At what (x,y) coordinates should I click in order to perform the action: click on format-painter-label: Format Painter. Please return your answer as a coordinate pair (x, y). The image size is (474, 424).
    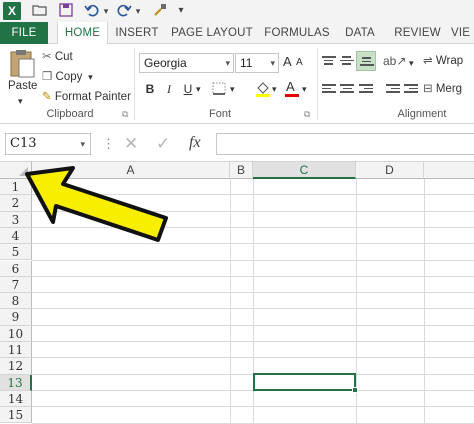
    Looking at the image, I should click on (92, 97).